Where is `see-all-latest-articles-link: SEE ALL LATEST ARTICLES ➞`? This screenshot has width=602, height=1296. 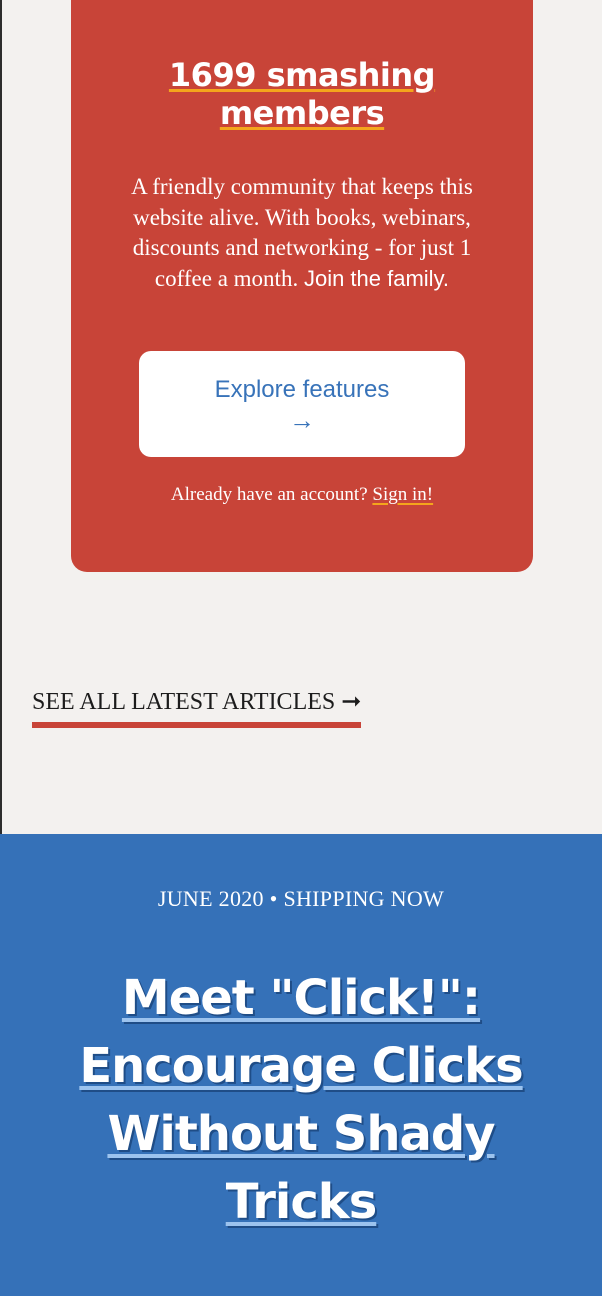 see-all-latest-articles-link: SEE ALL LATEST ARTICLES ➞ is located at coordinates (197, 707).